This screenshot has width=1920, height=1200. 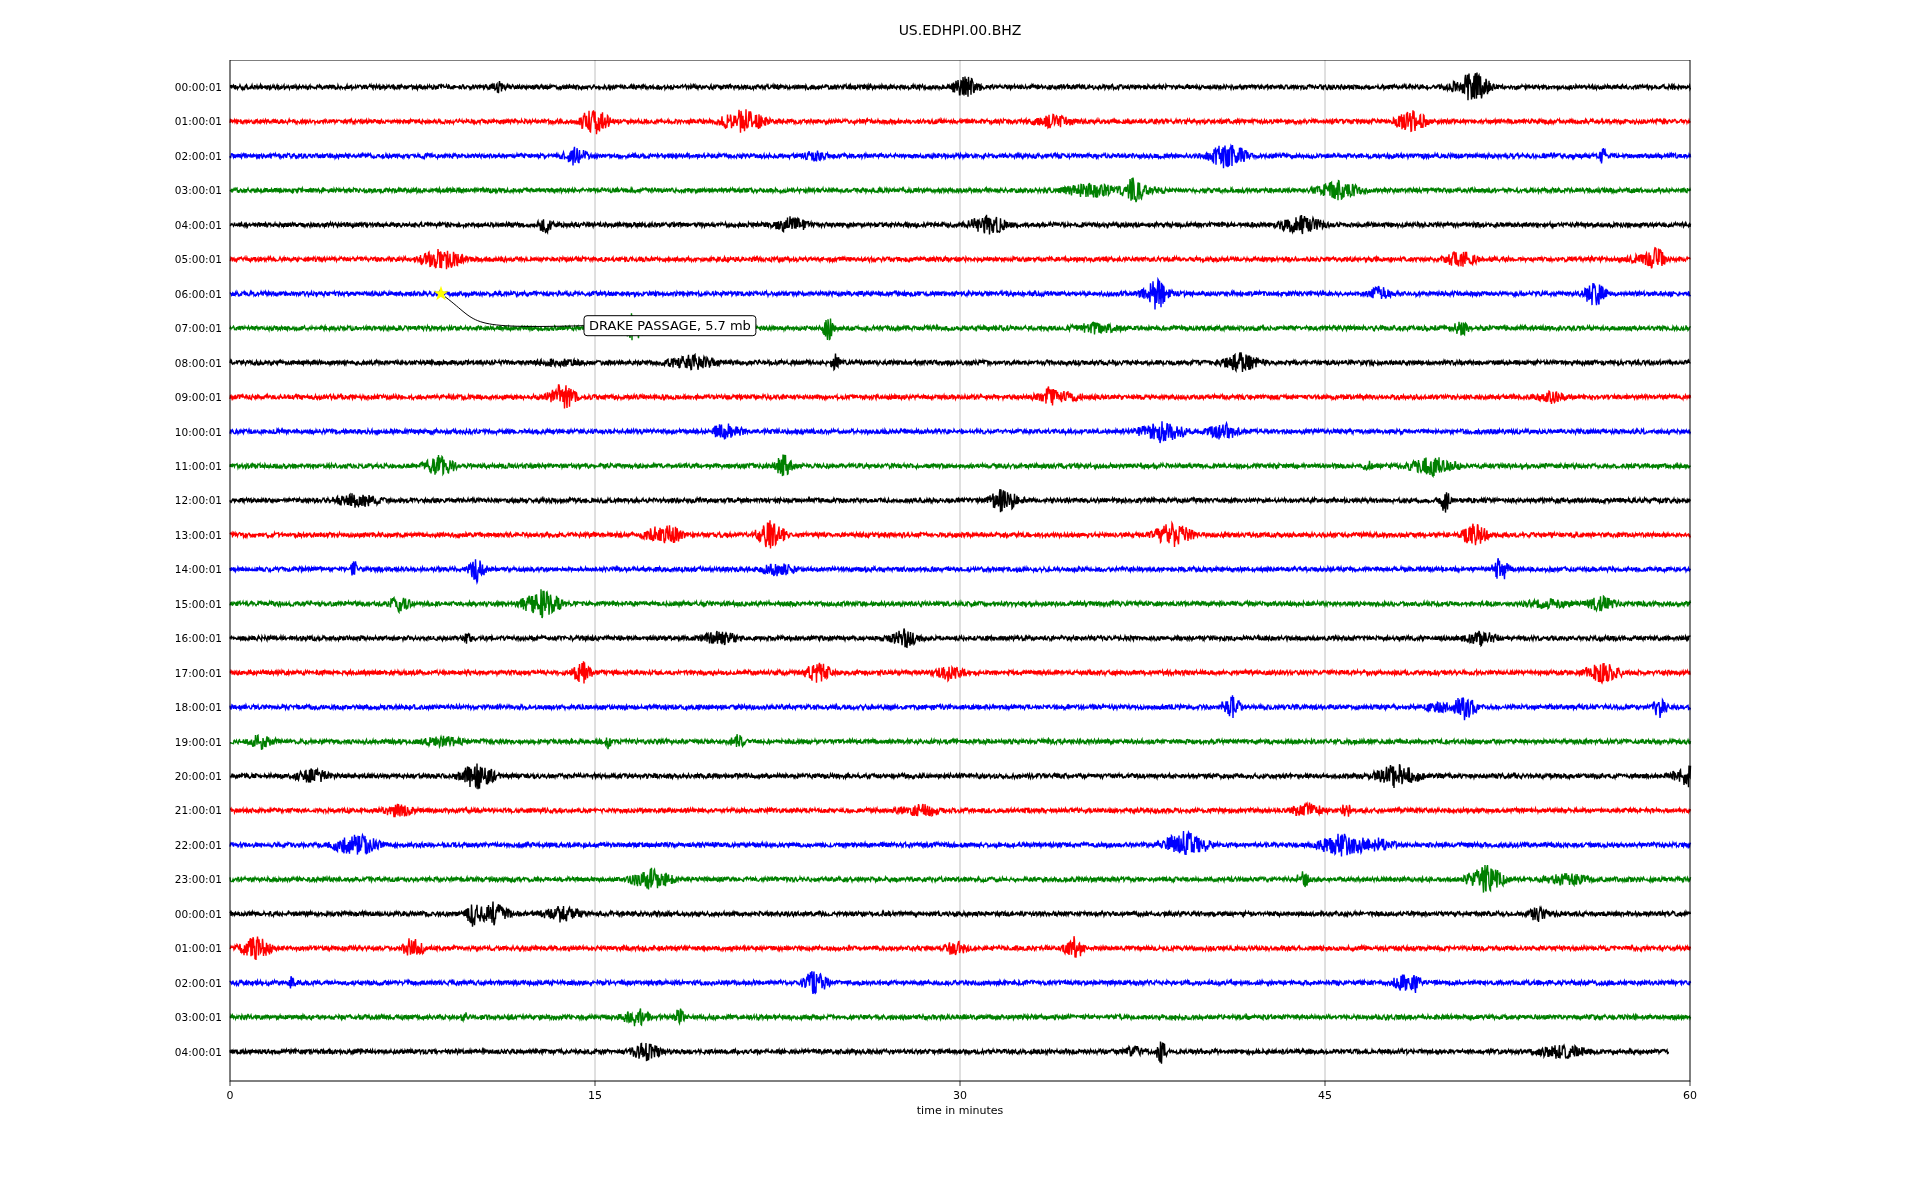 I want to click on time-label: 21:00:01, so click(x=198, y=810).